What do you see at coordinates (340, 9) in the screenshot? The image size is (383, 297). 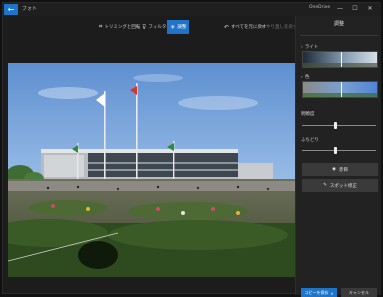 I see `minimize-icon: —` at bounding box center [340, 9].